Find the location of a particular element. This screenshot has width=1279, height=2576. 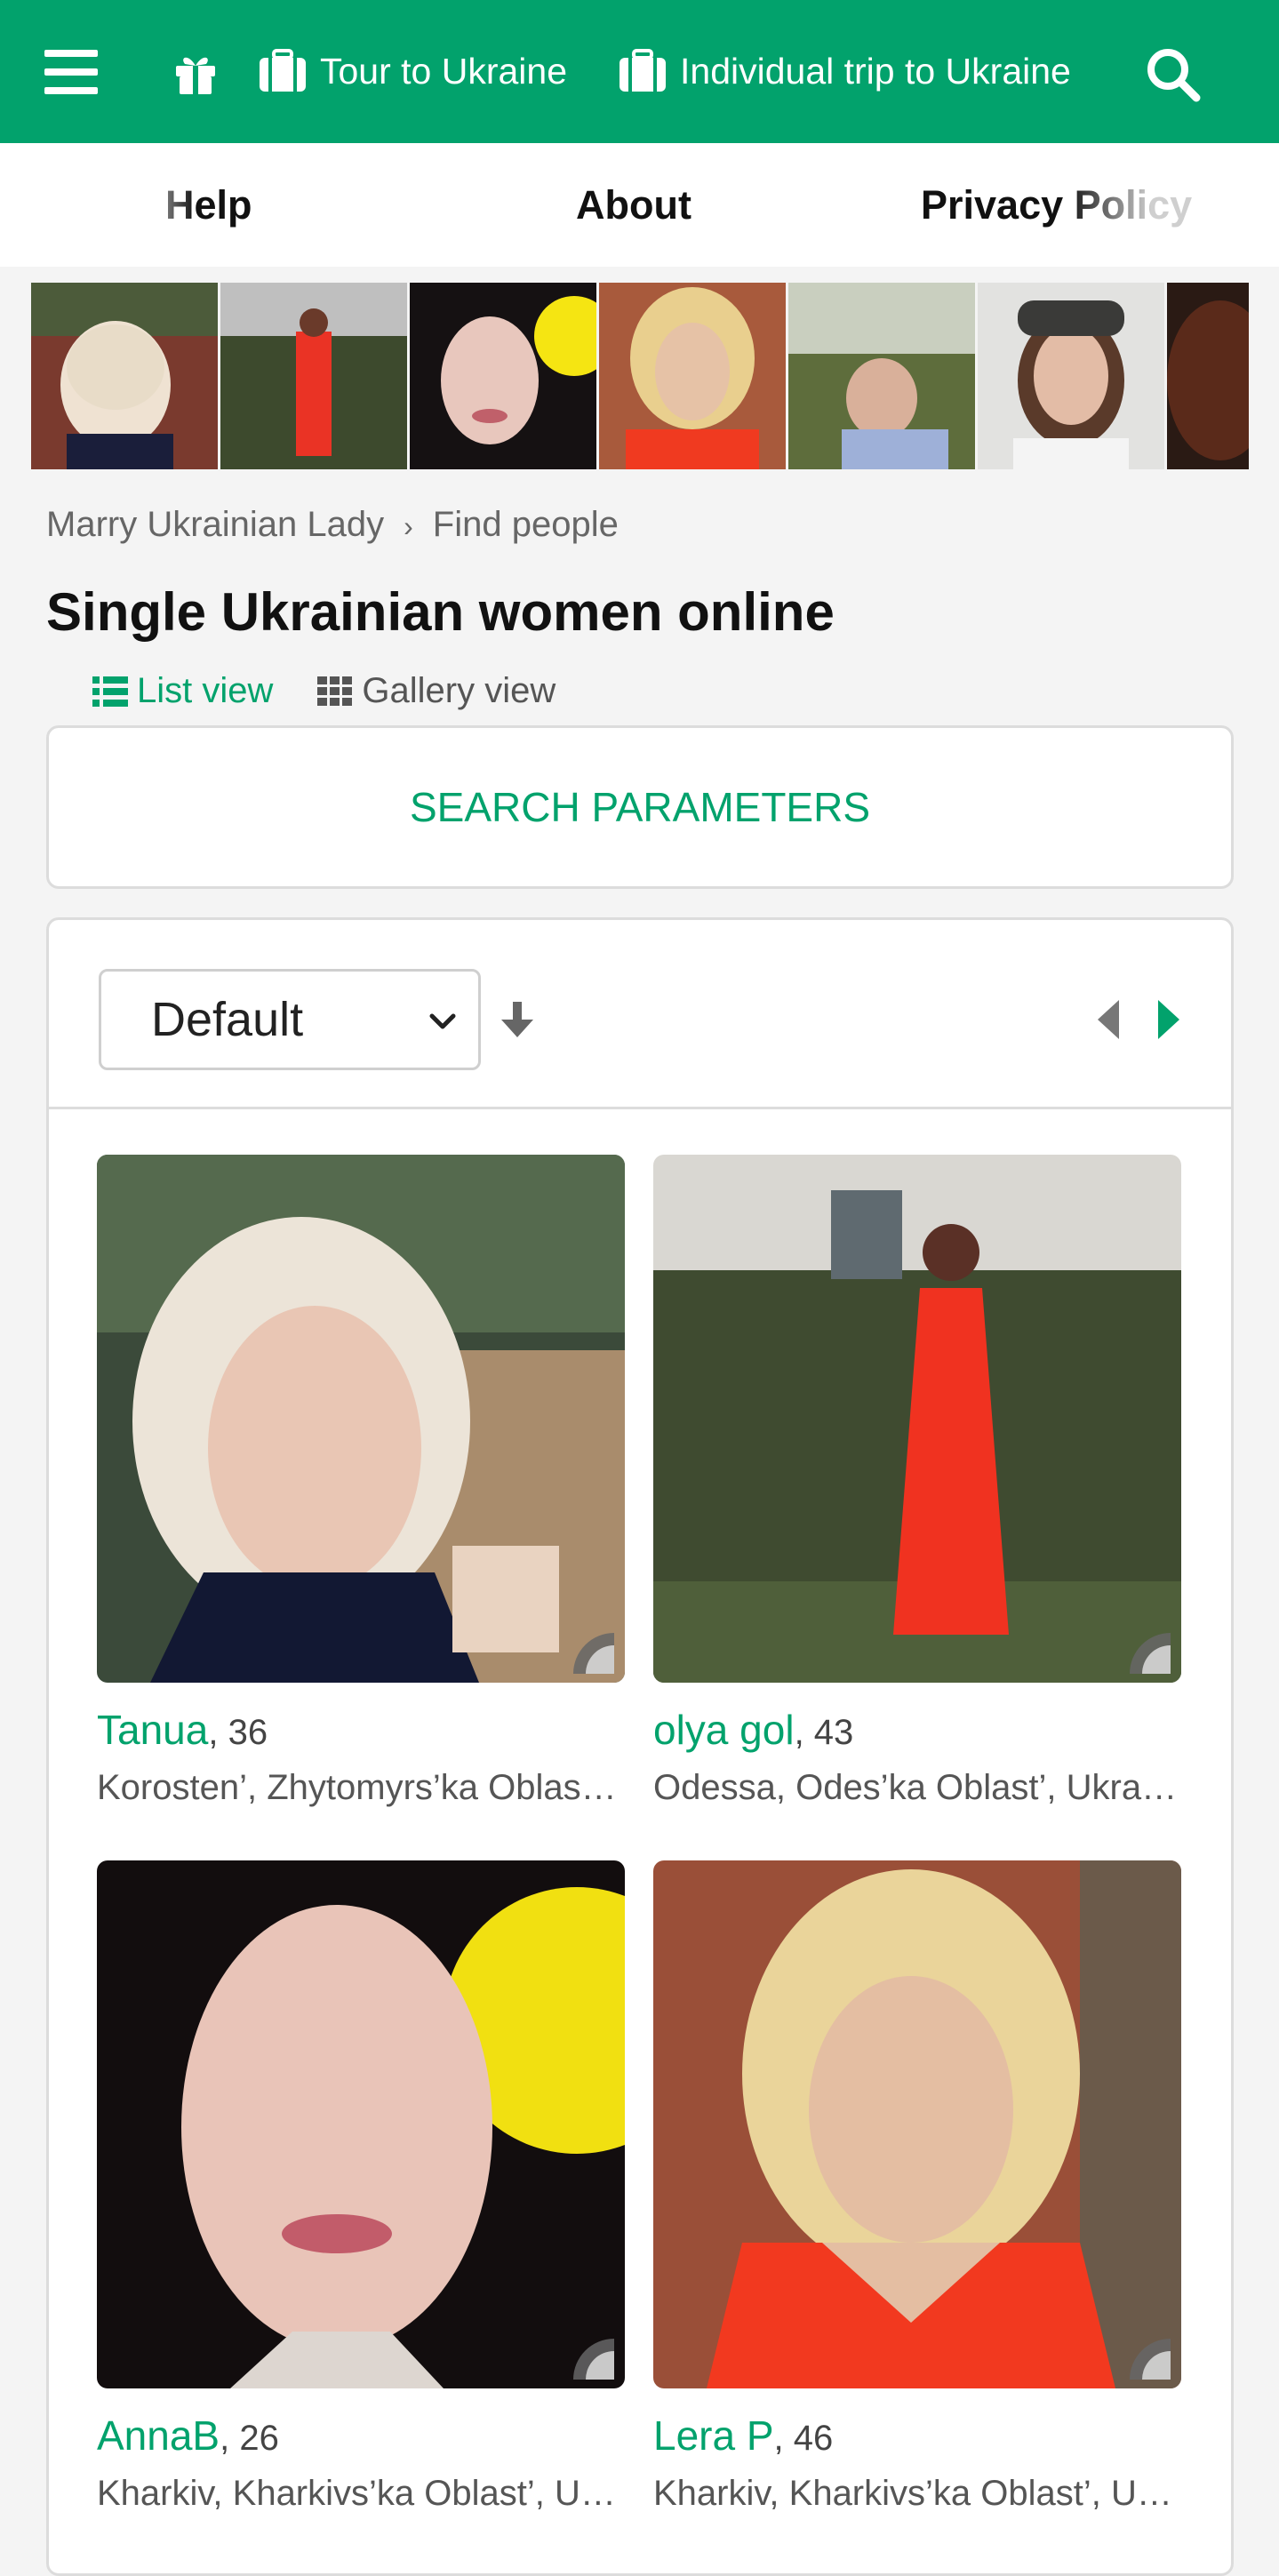

previous-page-icon is located at coordinates (1108, 1019).